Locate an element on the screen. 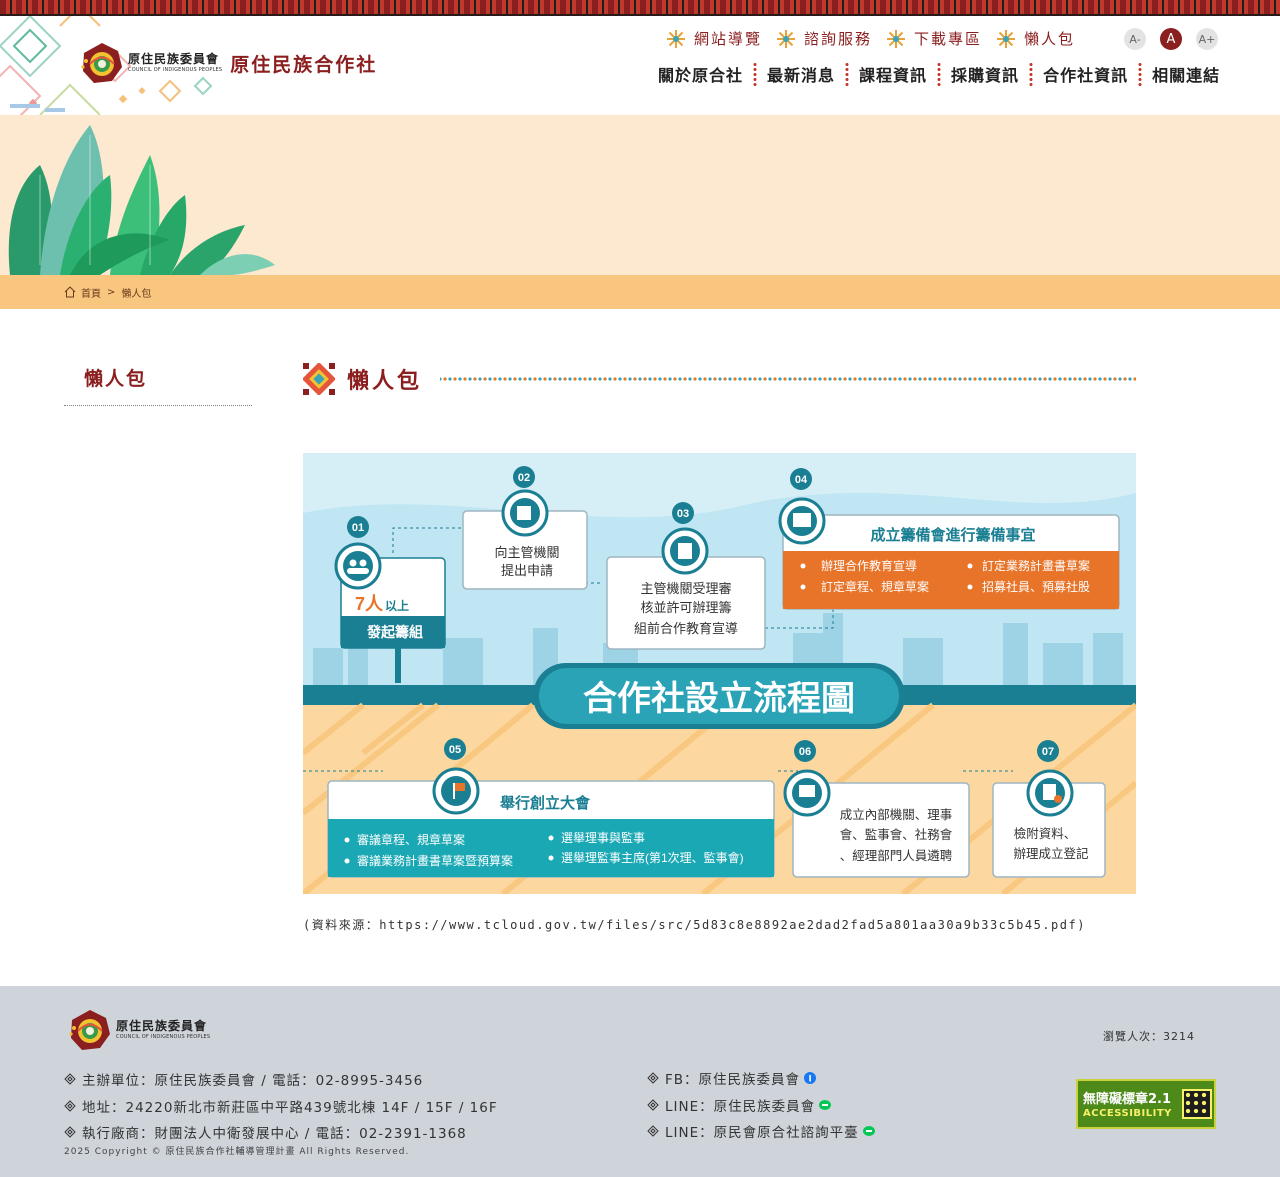 Image resolution: width=1280 pixels, height=1177 pixels. accessibility-badge-line2: ACCESSIBILITY is located at coordinates (1127, 1113).